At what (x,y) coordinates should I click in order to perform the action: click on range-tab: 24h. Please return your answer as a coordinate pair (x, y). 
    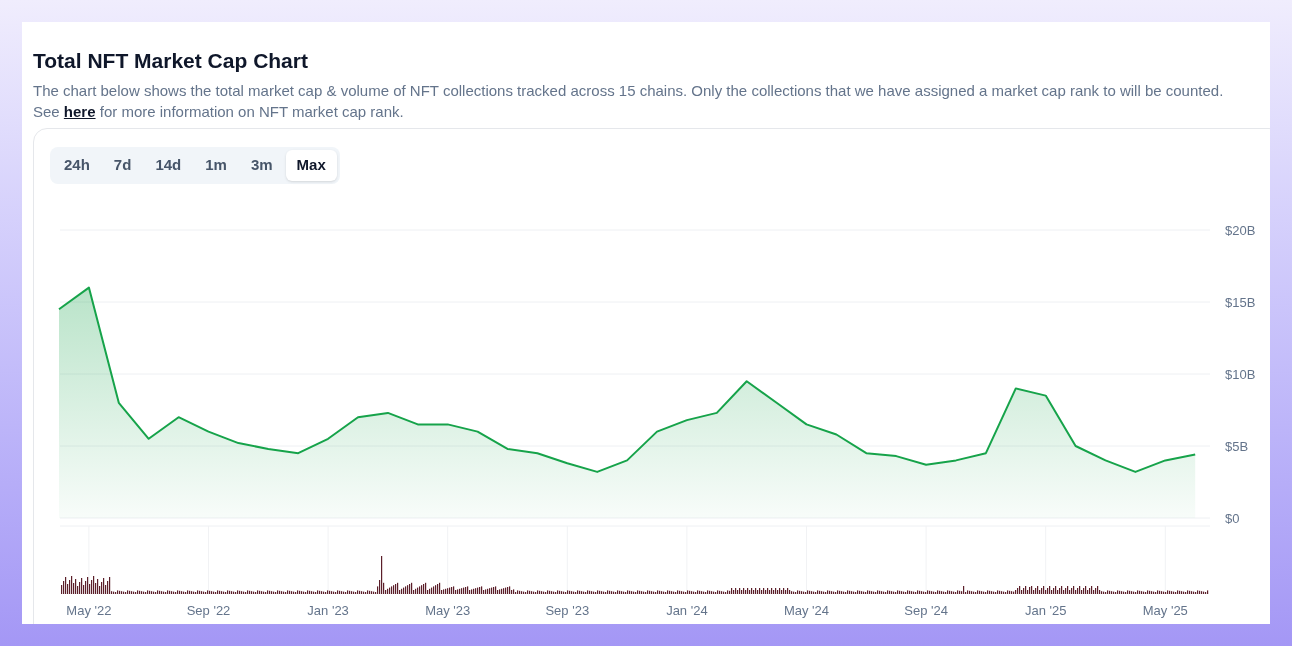
    Looking at the image, I should click on (77, 165).